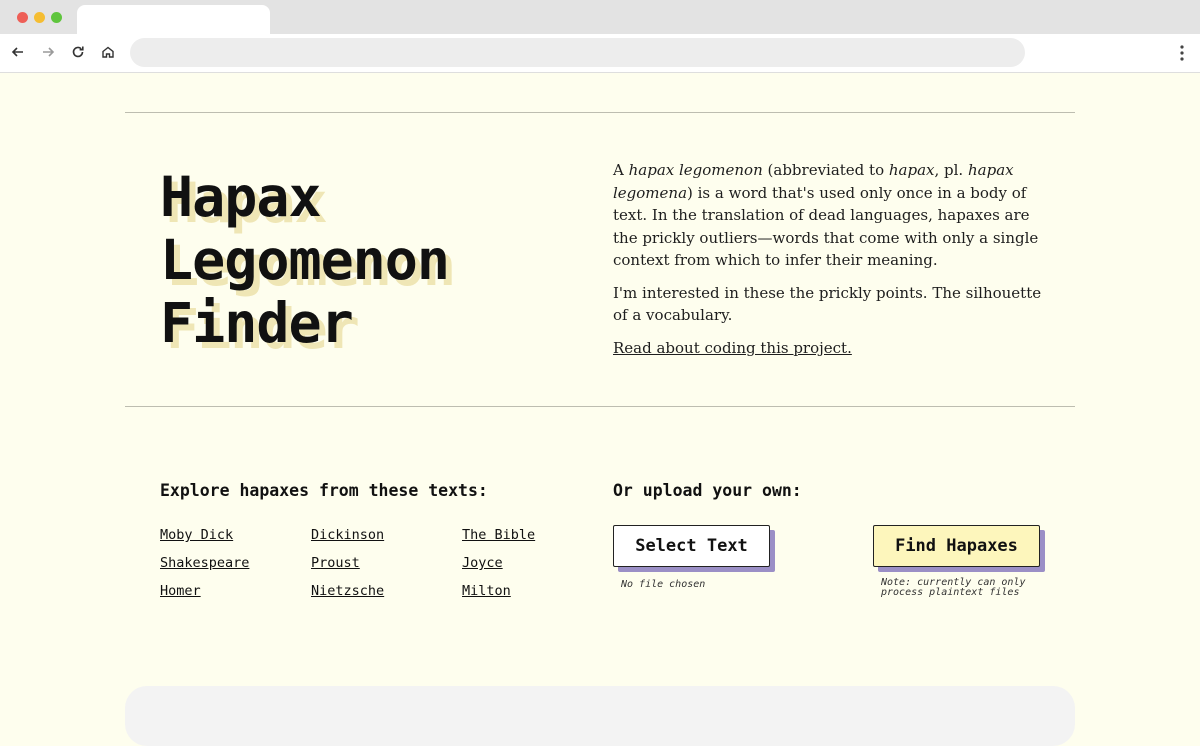 This screenshot has width=1200, height=746. Describe the element at coordinates (324, 490) in the screenshot. I see `explore-heading: Explore hapaxes from these texts:` at that location.